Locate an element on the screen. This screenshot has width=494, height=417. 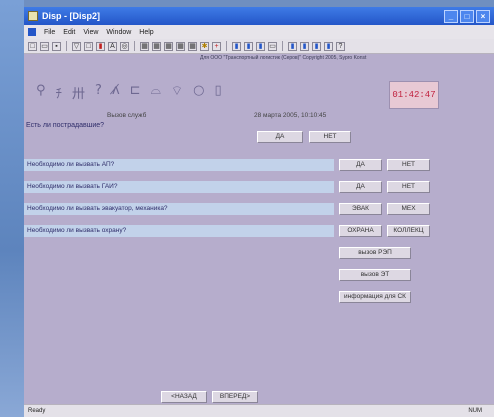
call-rep-button: вызов РЭП is located at coordinates (375, 253).